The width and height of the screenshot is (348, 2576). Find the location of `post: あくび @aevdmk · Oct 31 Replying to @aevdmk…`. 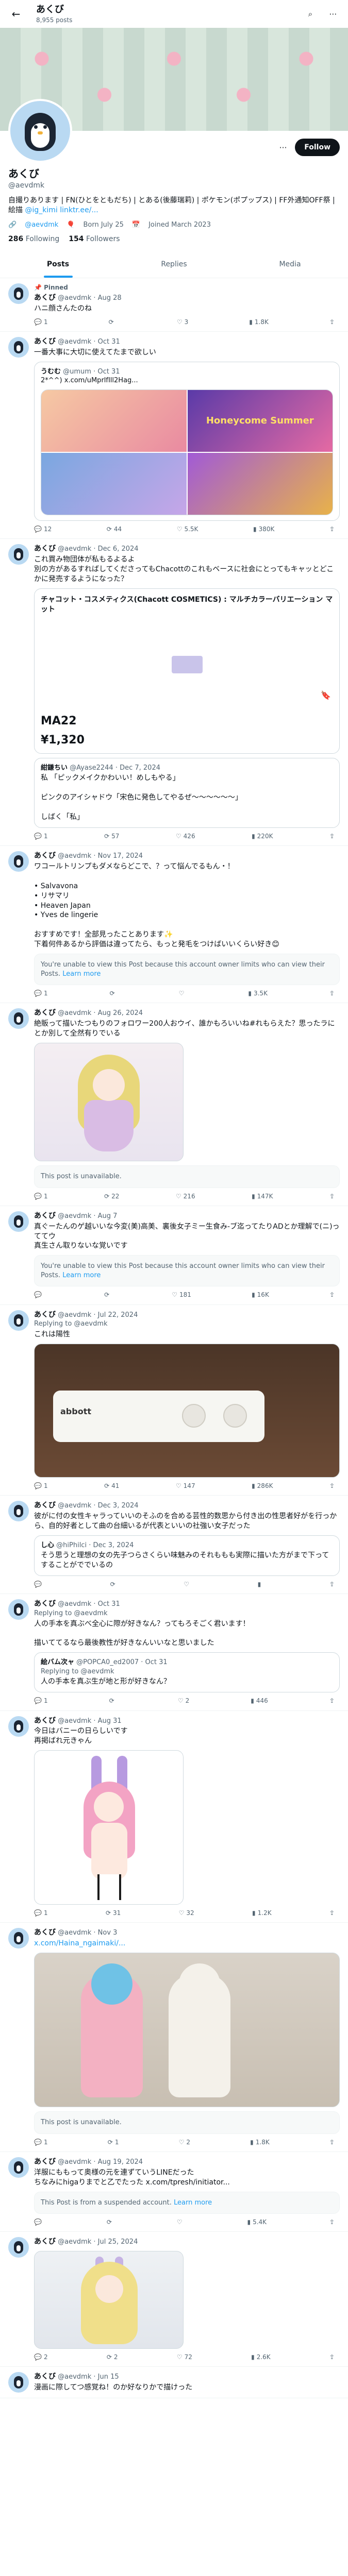

post: あくび @aevdmk · Oct 31 Replying to @aevdmk… is located at coordinates (174, 1652).